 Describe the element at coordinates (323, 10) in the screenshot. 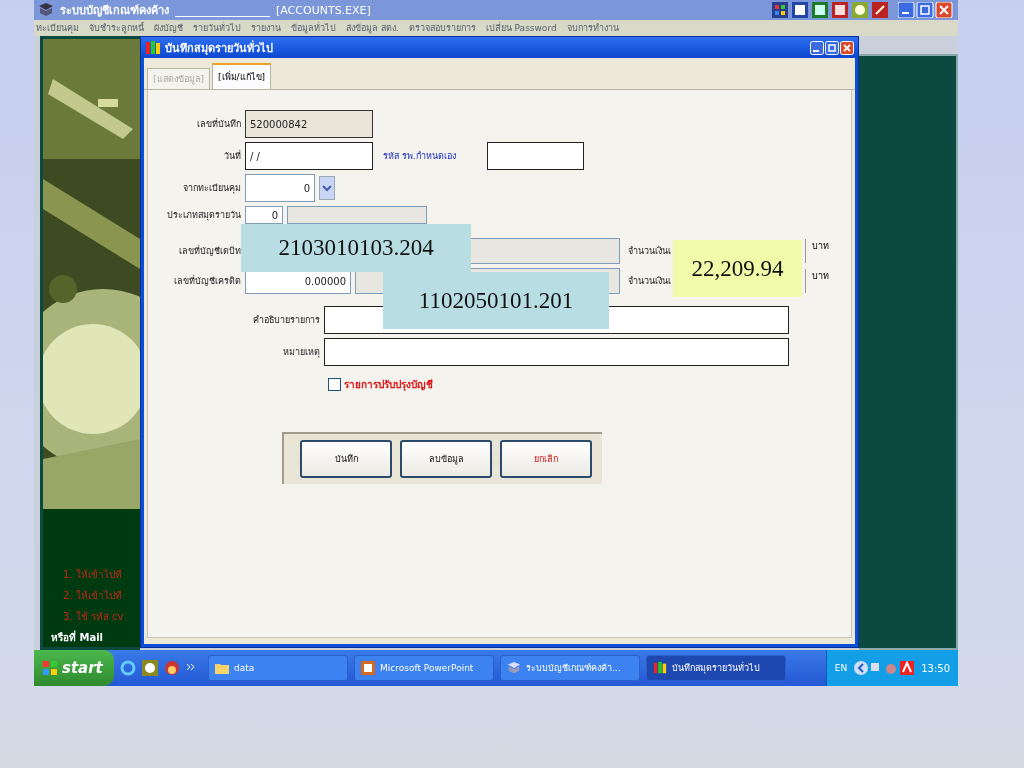

I see `window-title: [ACCOUNTS.EXE]` at that location.